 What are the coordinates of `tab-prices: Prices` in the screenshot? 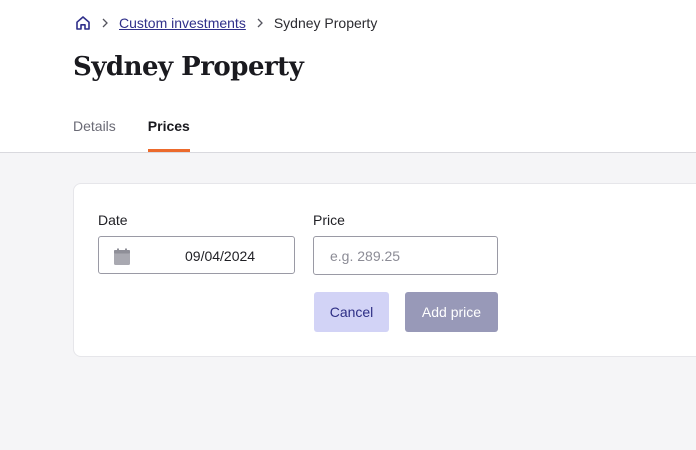 It's located at (168, 135).